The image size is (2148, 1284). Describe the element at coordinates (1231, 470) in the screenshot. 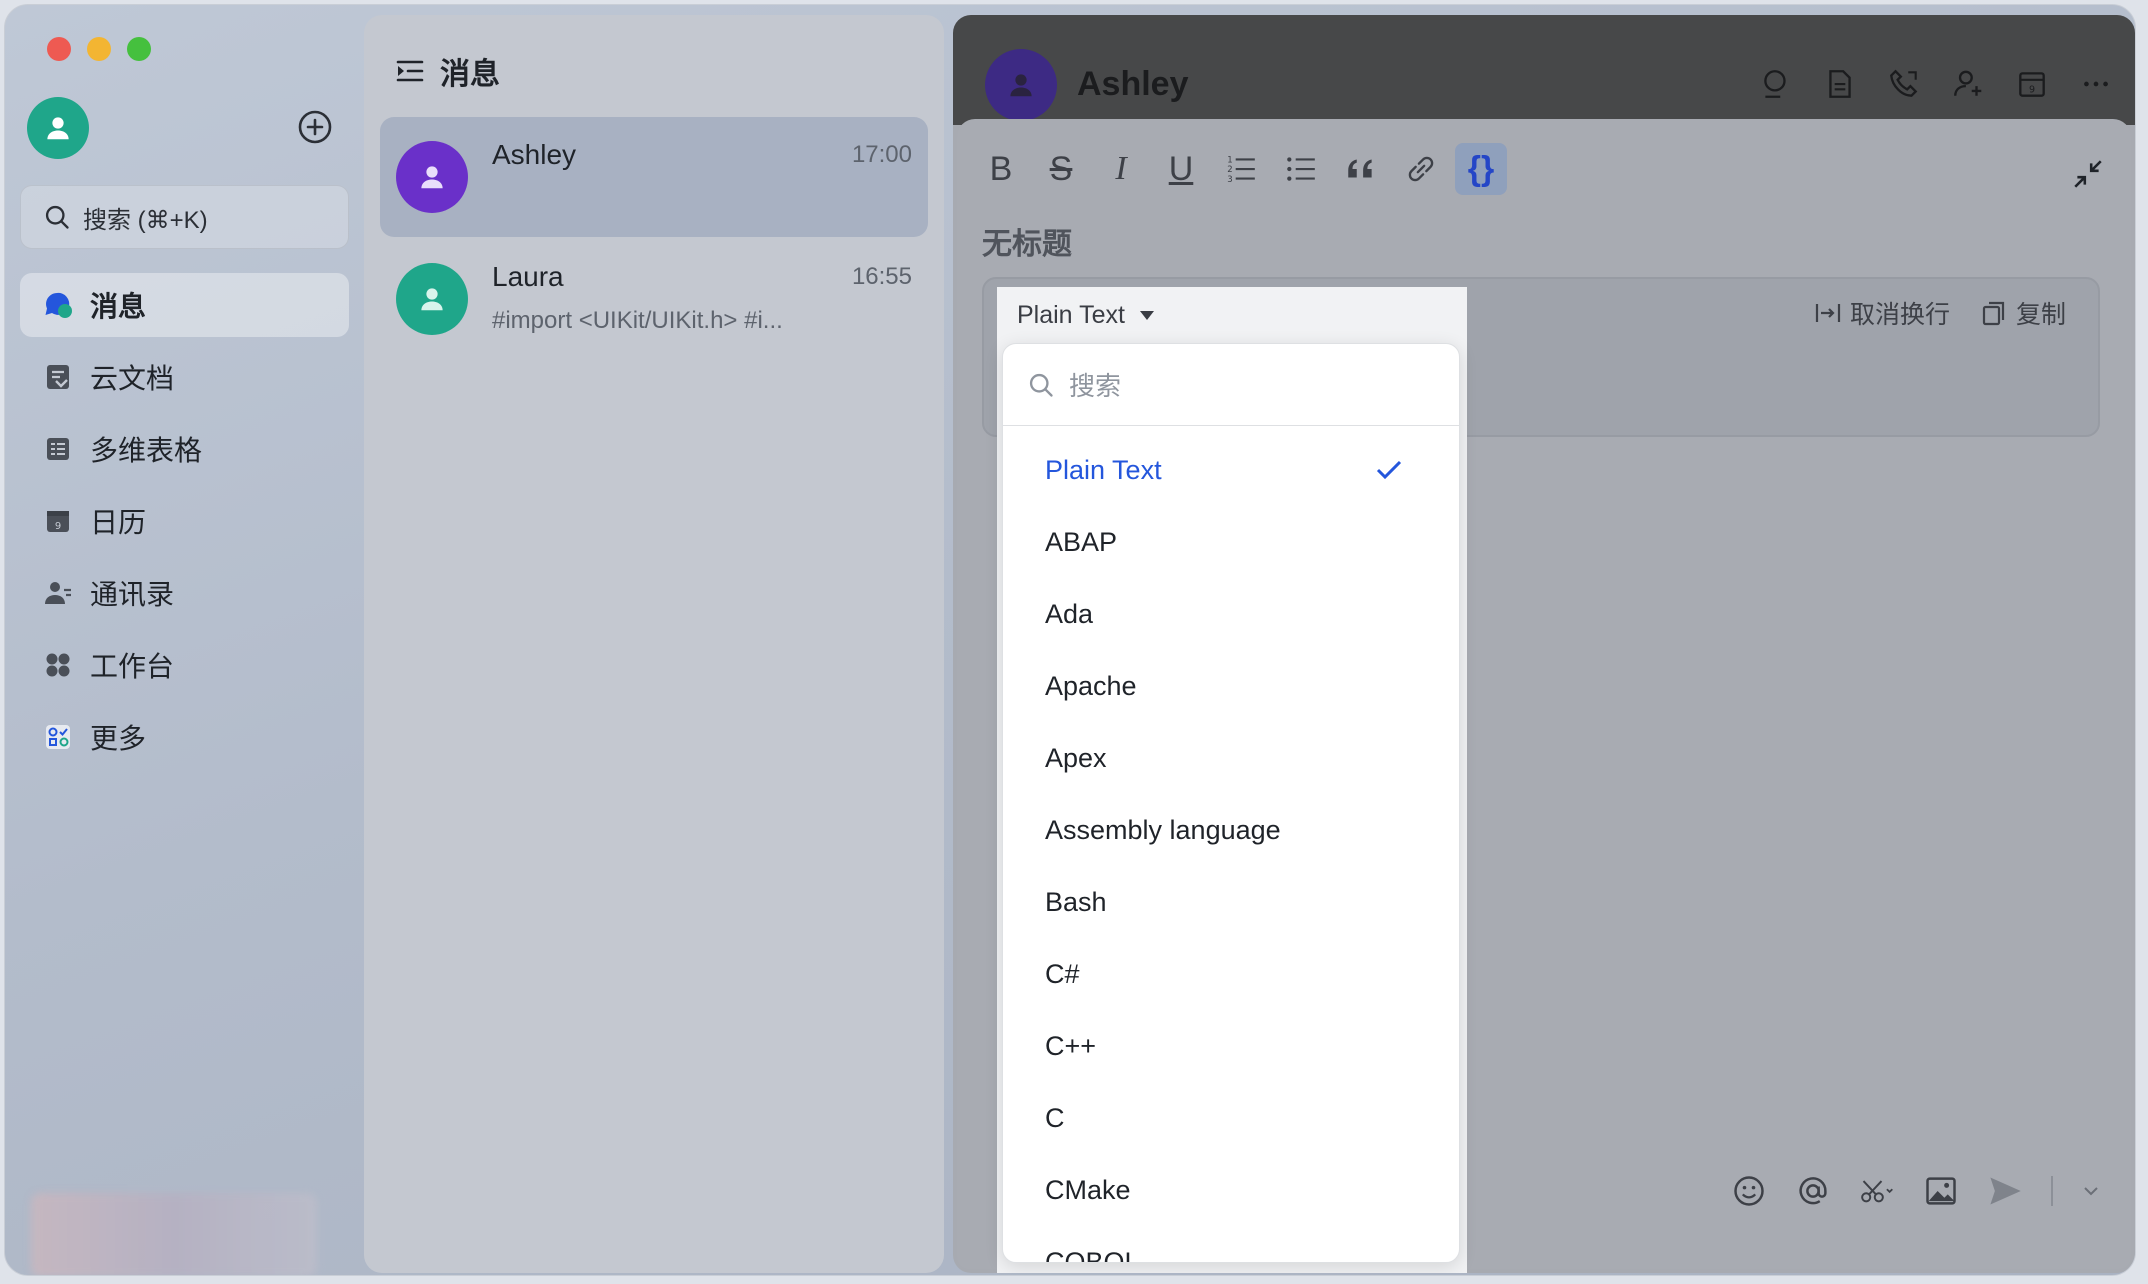

I see `language-option-plain-text: Plain Text` at that location.